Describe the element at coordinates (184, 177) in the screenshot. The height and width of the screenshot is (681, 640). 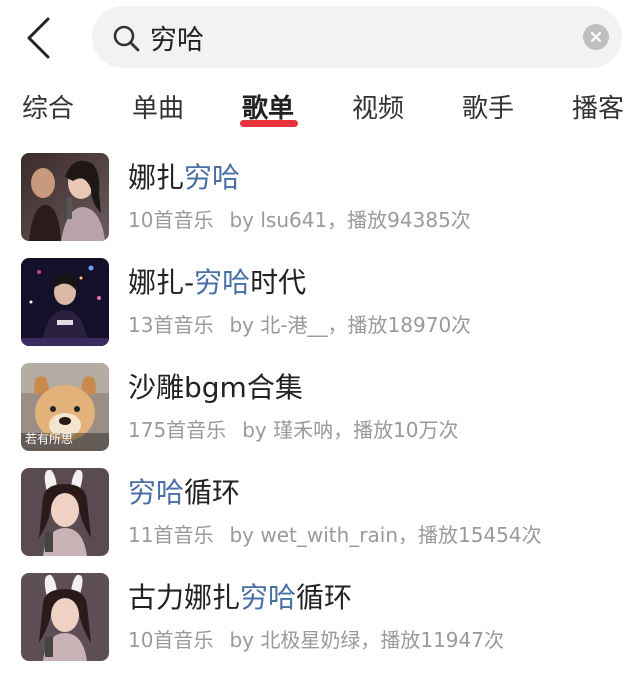
I see `playlist-title: 娜扎穷哈` at that location.